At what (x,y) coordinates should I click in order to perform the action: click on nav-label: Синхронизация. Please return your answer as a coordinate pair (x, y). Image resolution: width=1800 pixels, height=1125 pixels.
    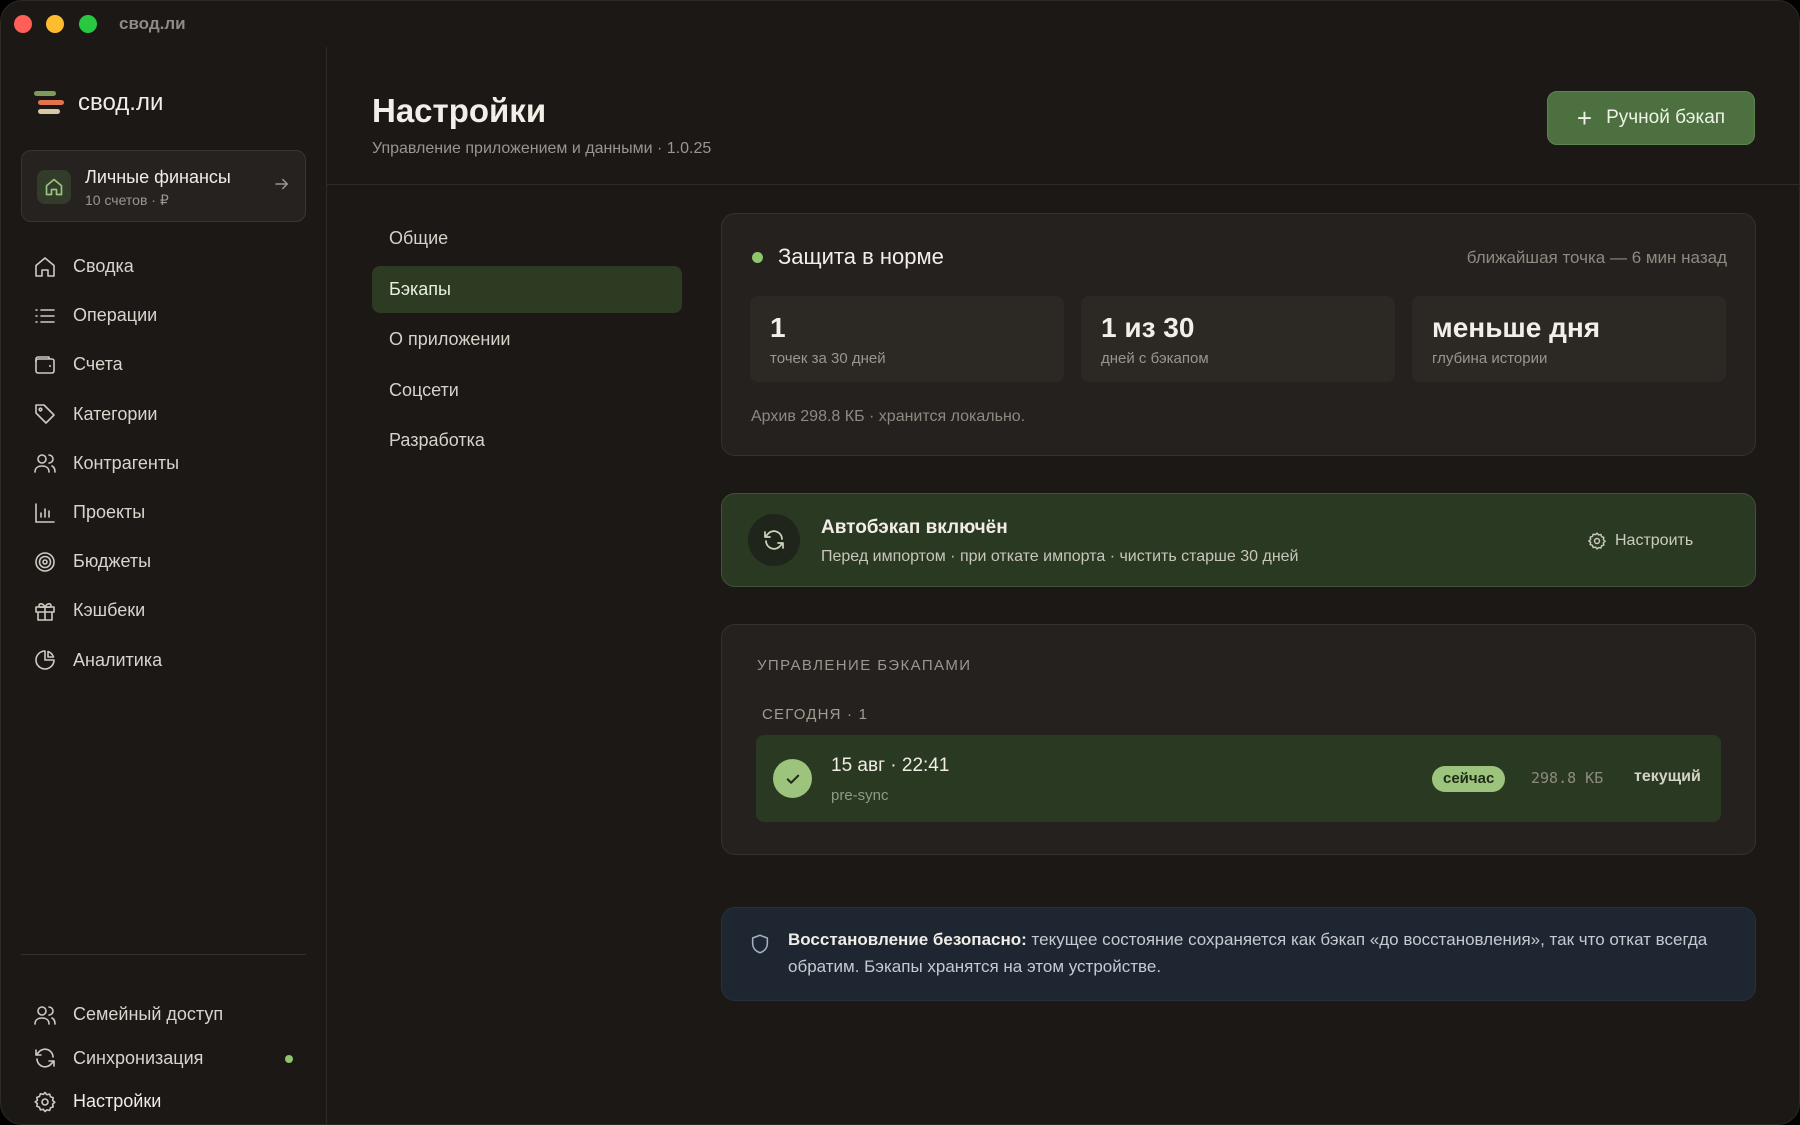
    Looking at the image, I should click on (138, 1057).